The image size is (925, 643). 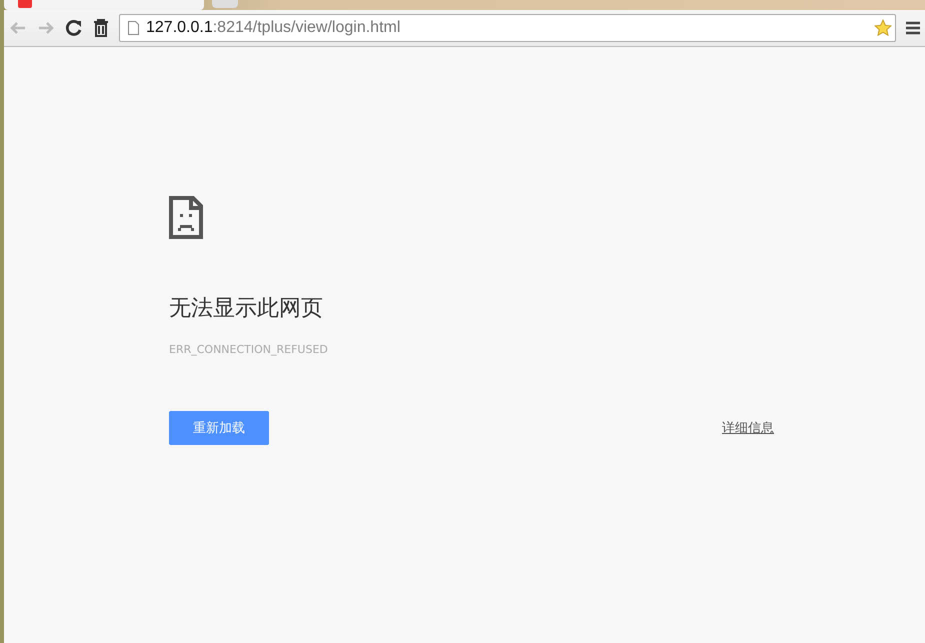 I want to click on reload-icon, so click(x=74, y=28).